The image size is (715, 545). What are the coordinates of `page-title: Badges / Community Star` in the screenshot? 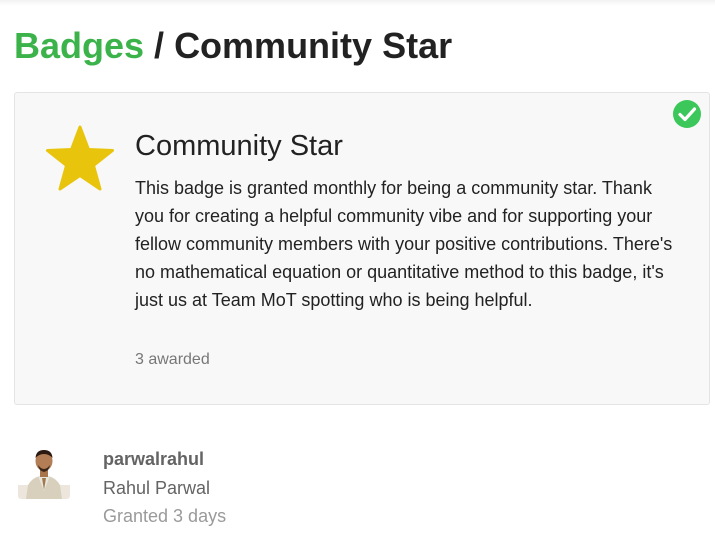 It's located at (233, 46).